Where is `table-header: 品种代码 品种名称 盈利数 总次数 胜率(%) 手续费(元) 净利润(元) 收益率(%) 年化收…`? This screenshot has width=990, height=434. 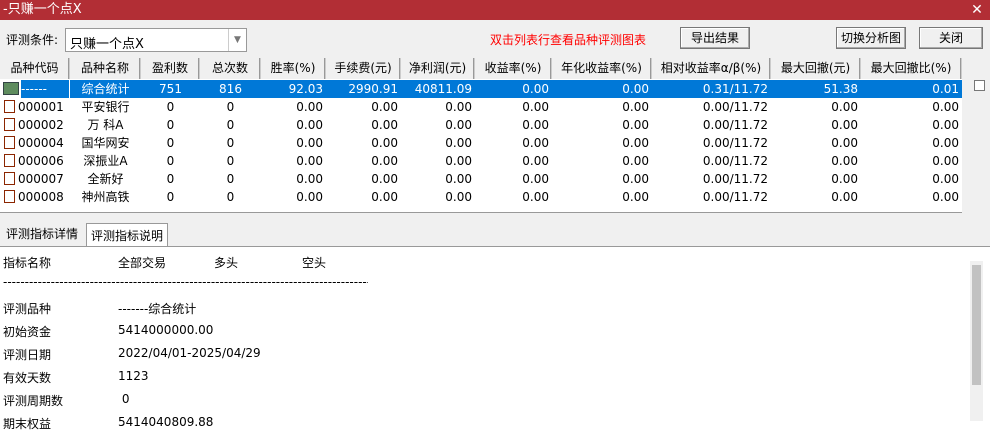 table-header: 品种代码 品种名称 盈利数 总次数 胜率(%) 手续费(元) 净利润(元) 收益率(%) 年化收… is located at coordinates (481, 68).